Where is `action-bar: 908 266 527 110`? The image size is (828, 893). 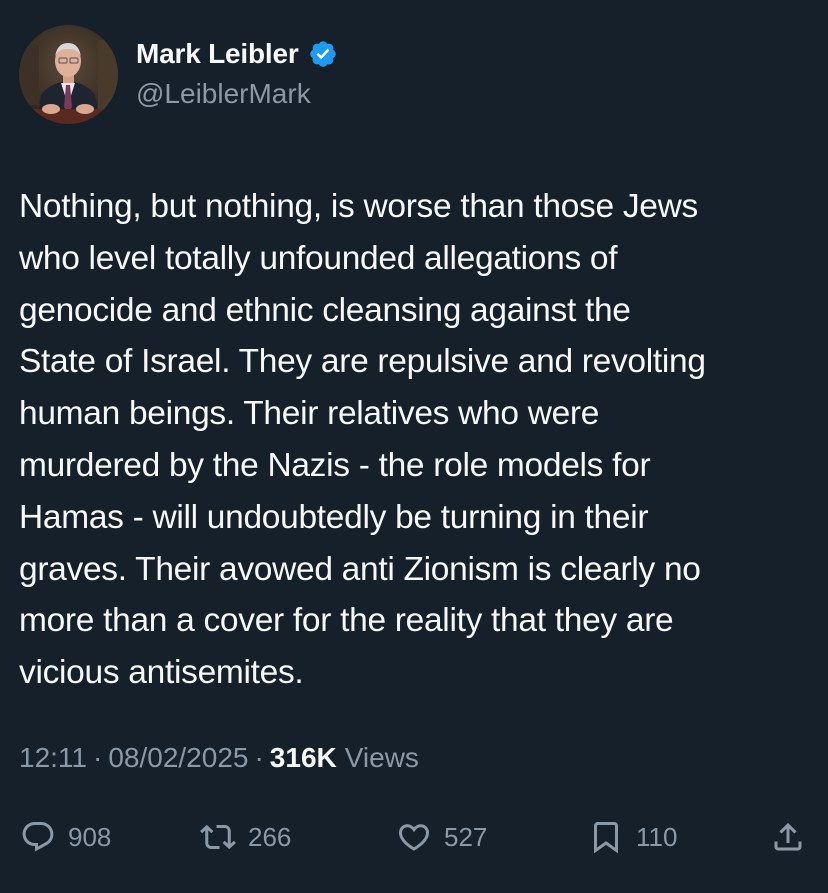
action-bar: 908 266 527 110 is located at coordinates (414, 837).